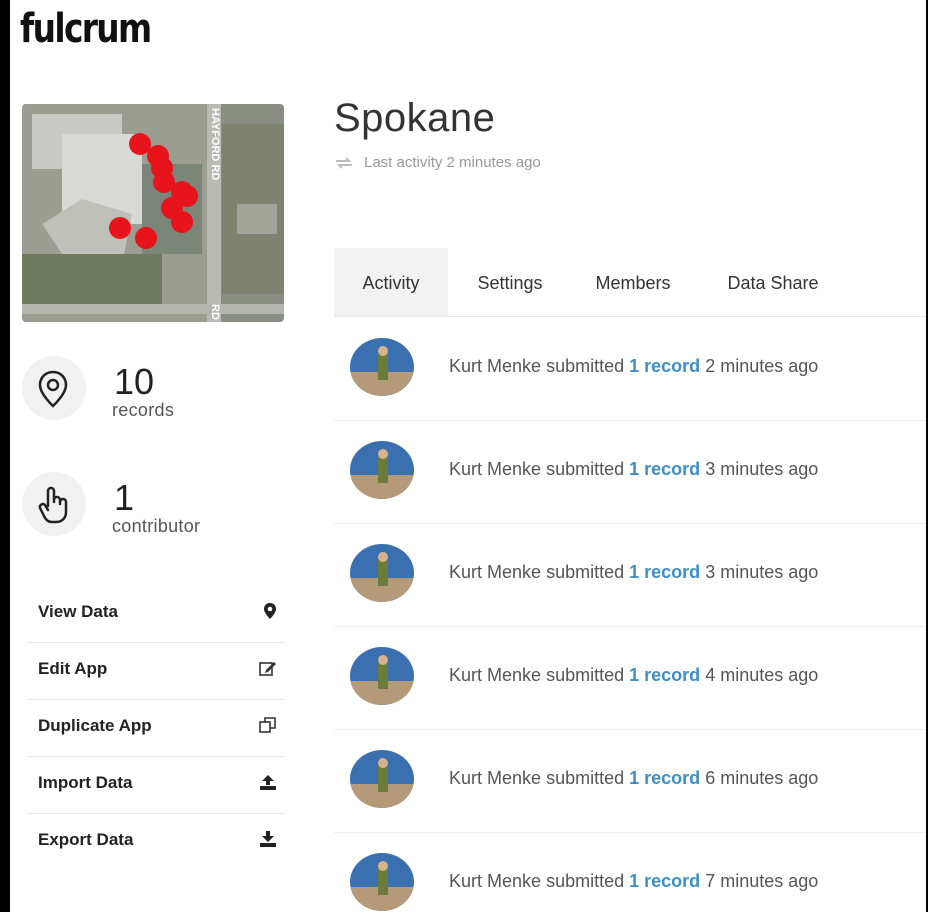 The width and height of the screenshot is (928, 912). Describe the element at coordinates (86, 29) in the screenshot. I see `fulcrum-logo: fulcrum` at that location.